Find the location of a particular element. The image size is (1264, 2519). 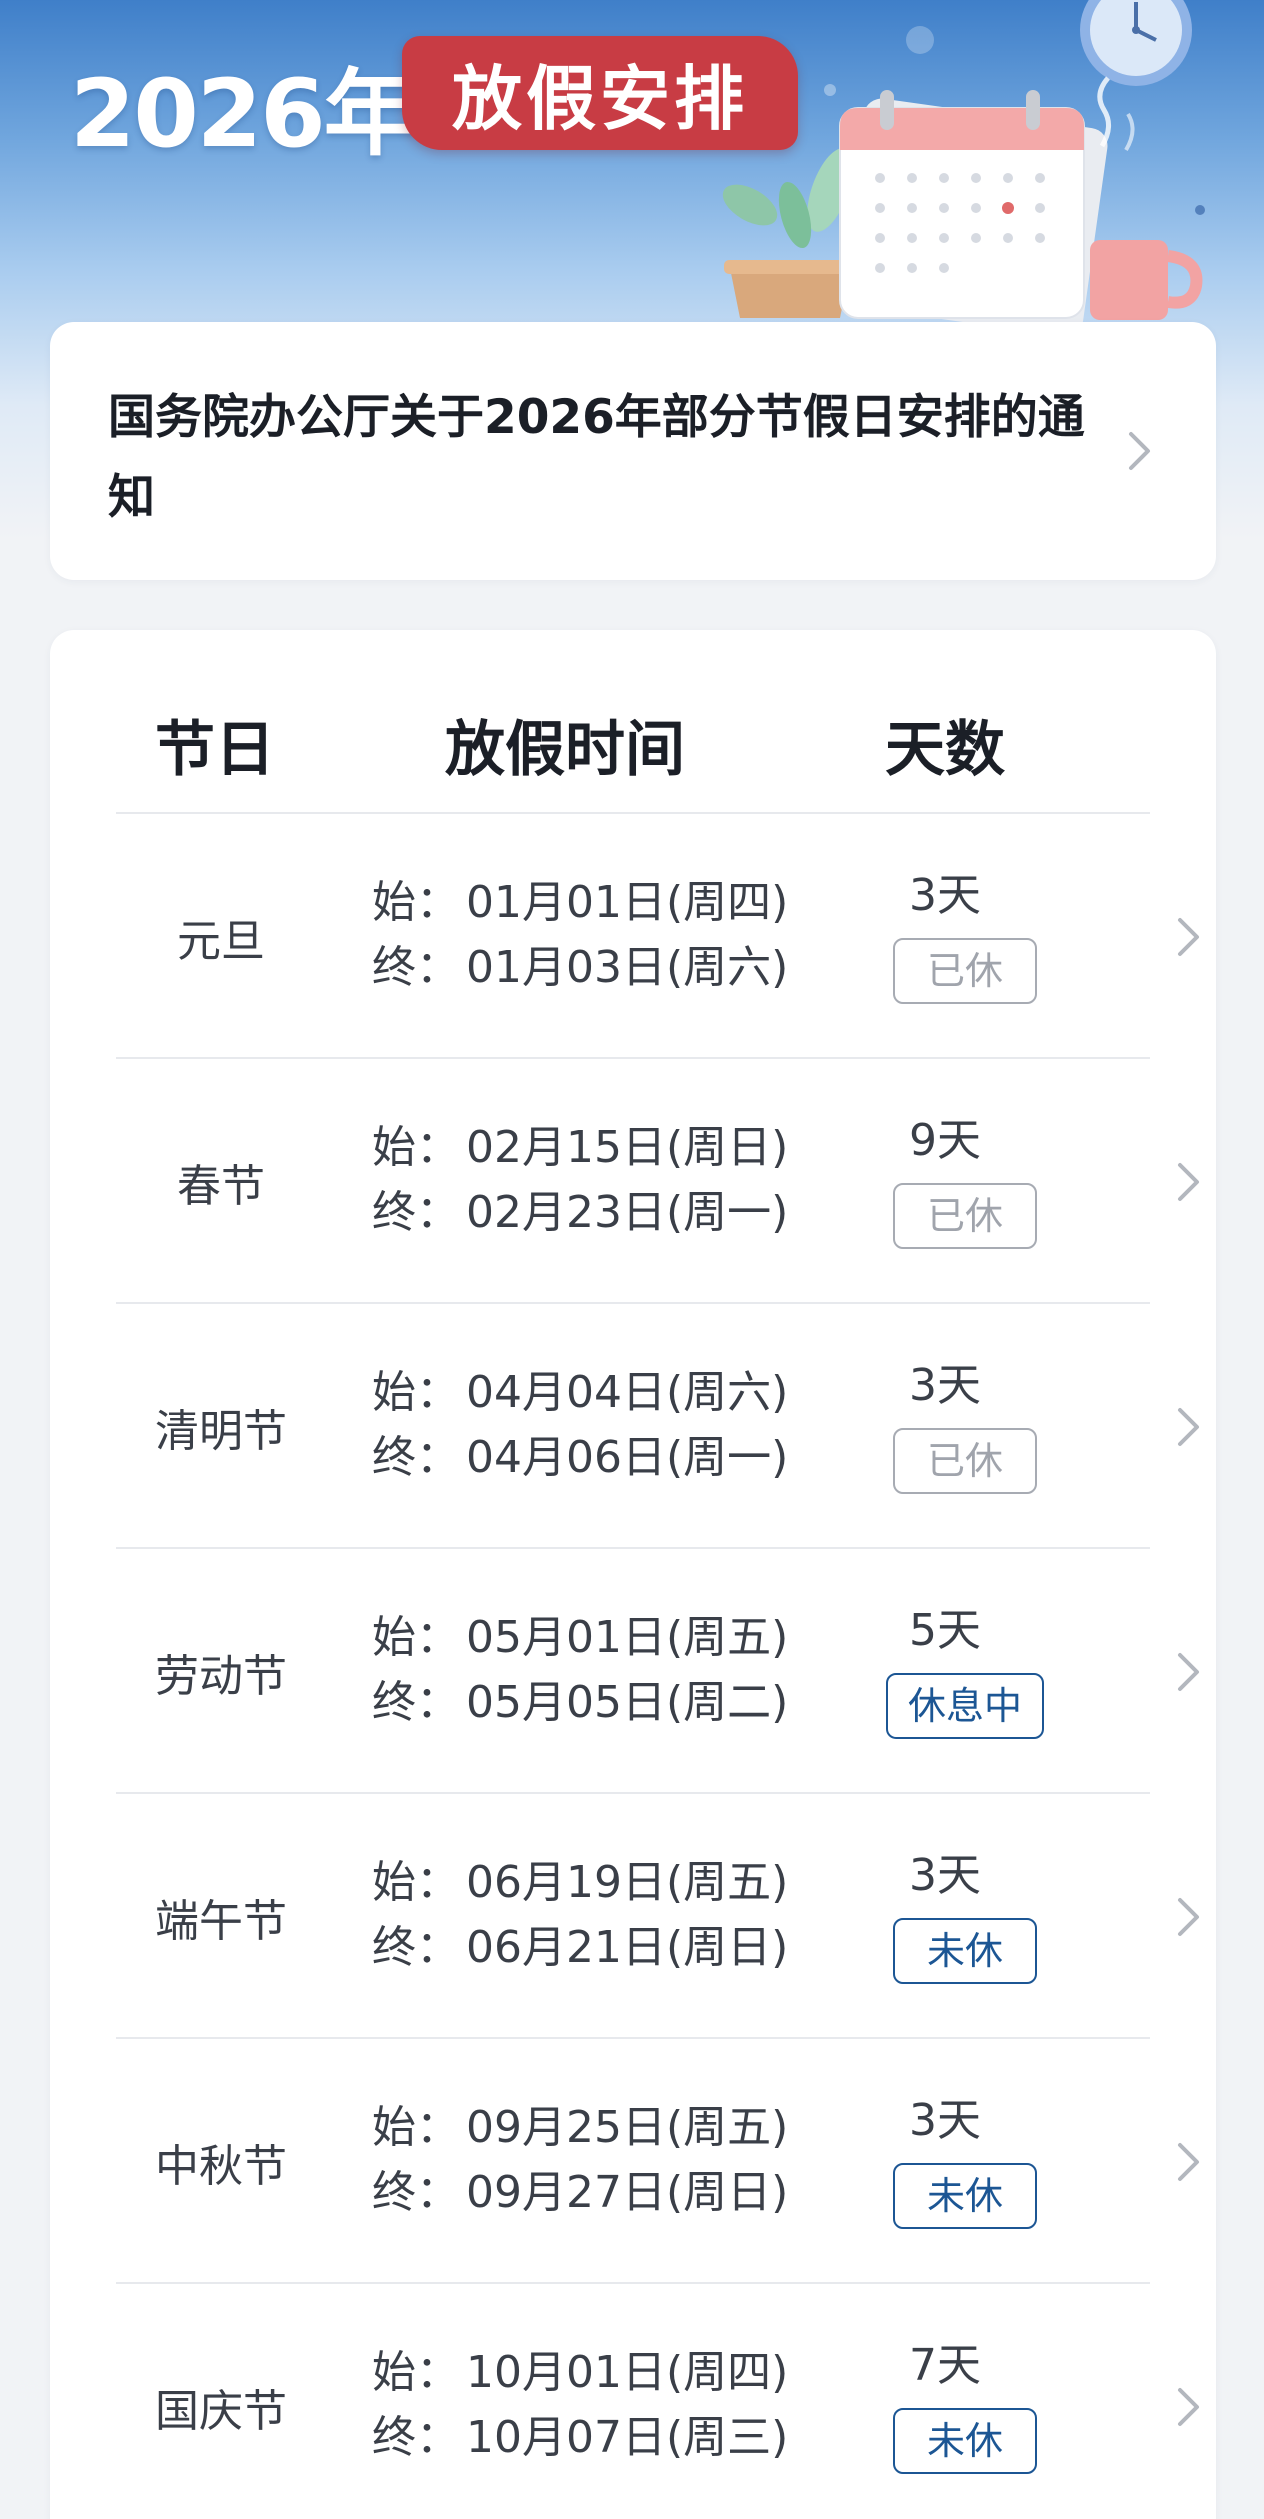

end-date: 09月27日(周日) is located at coordinates (627, 2192).